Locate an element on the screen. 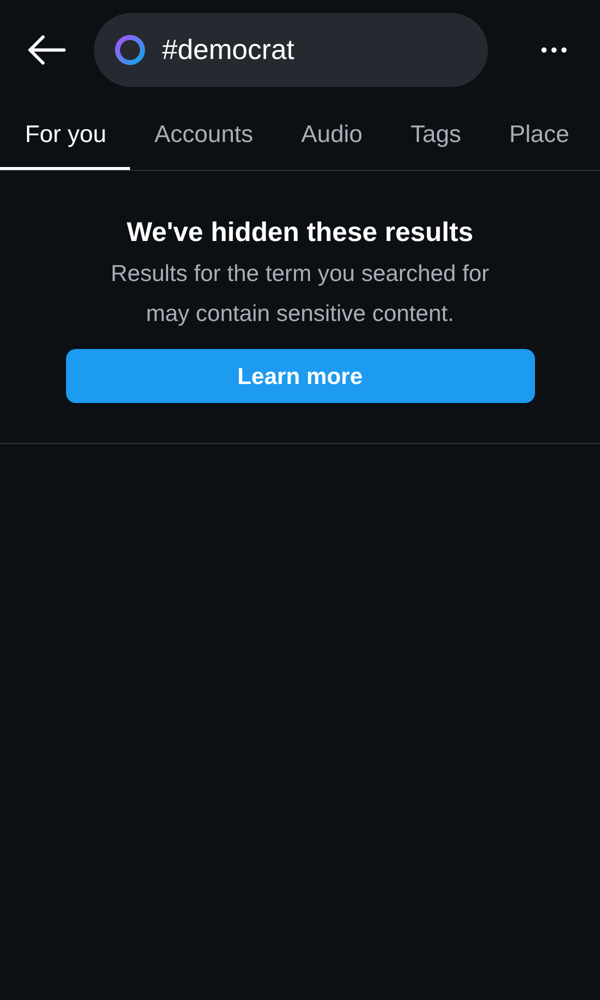 The height and width of the screenshot is (1000, 600). tab: For you is located at coordinates (65, 135).